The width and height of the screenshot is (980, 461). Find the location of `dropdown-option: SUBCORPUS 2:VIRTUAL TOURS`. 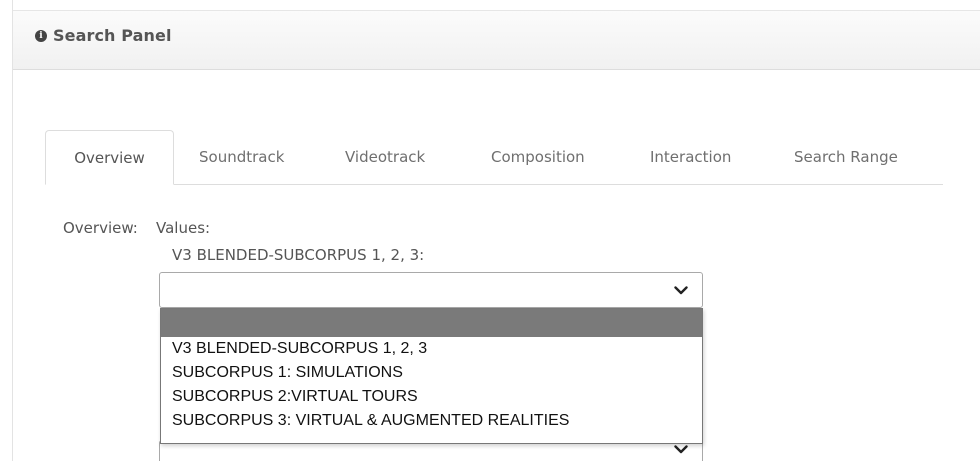

dropdown-option: SUBCORPUS 2:VIRTUAL TOURS is located at coordinates (431, 397).